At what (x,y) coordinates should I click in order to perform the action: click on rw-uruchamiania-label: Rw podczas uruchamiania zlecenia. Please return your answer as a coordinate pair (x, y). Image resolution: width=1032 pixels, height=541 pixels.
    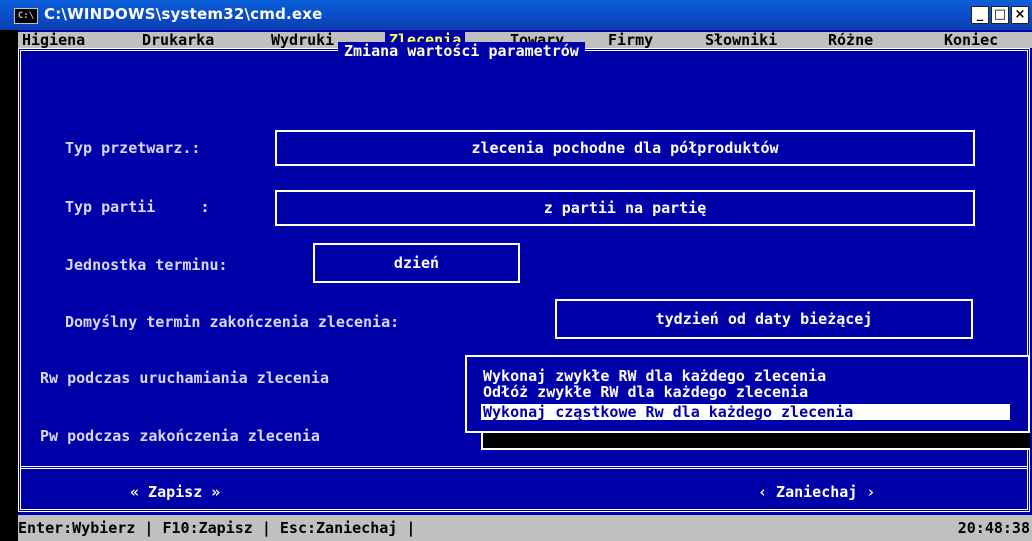
    Looking at the image, I should click on (184, 378).